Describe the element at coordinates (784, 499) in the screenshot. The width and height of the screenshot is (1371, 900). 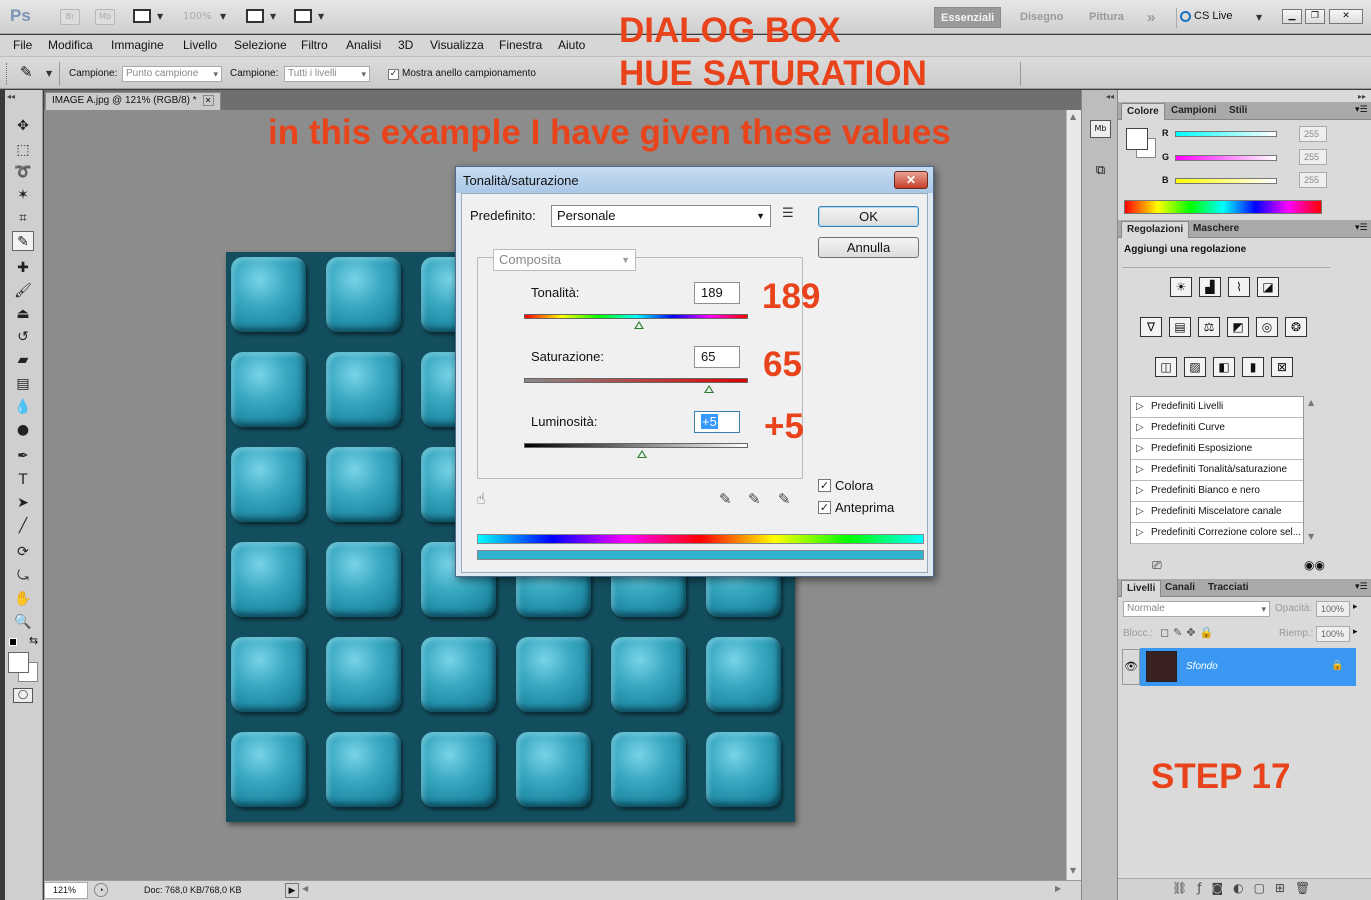
I see `eyedropper-minus-icon: ✎` at that location.